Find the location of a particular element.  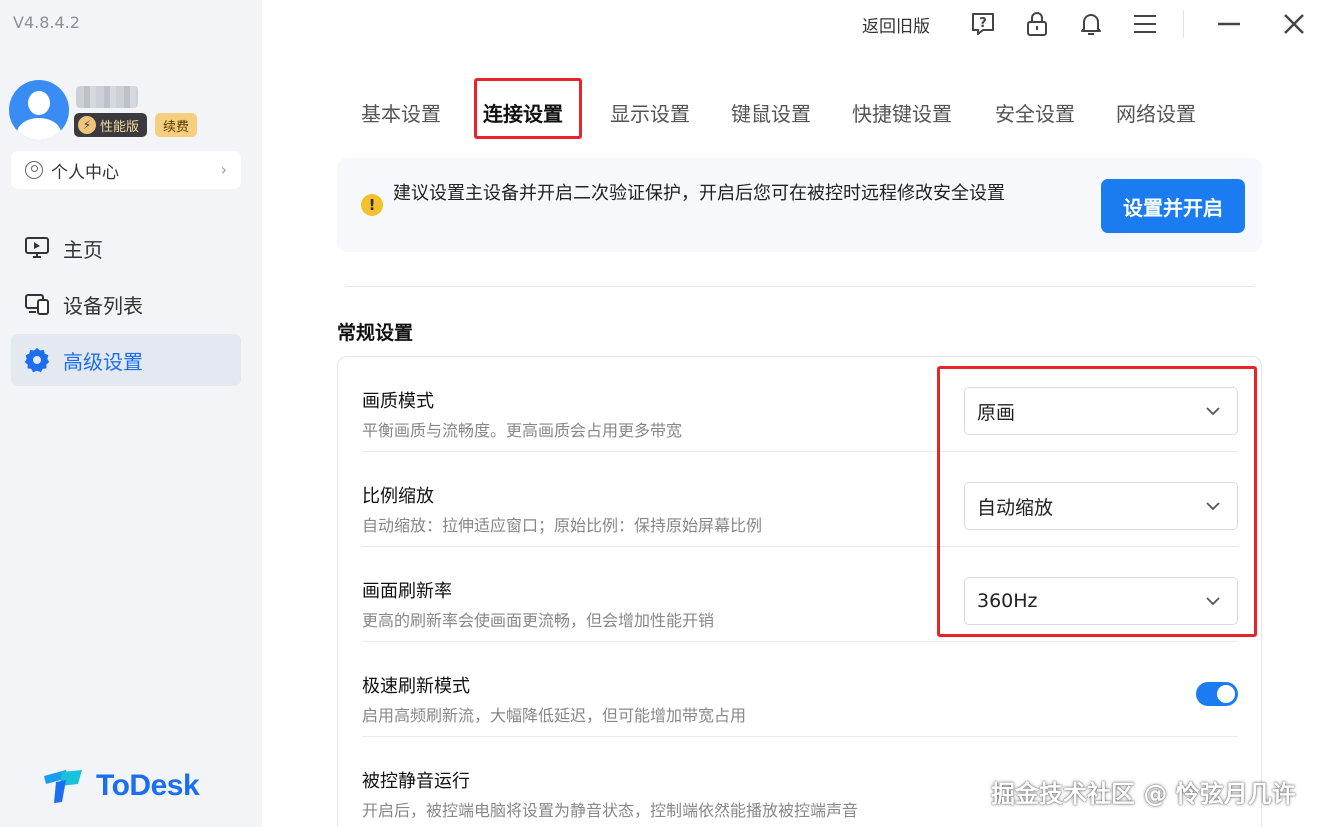

security-notice-text: 建议设置主设备并开启二次验证保护，开启后您可在被控时远程修改安全设置 is located at coordinates (699, 193).